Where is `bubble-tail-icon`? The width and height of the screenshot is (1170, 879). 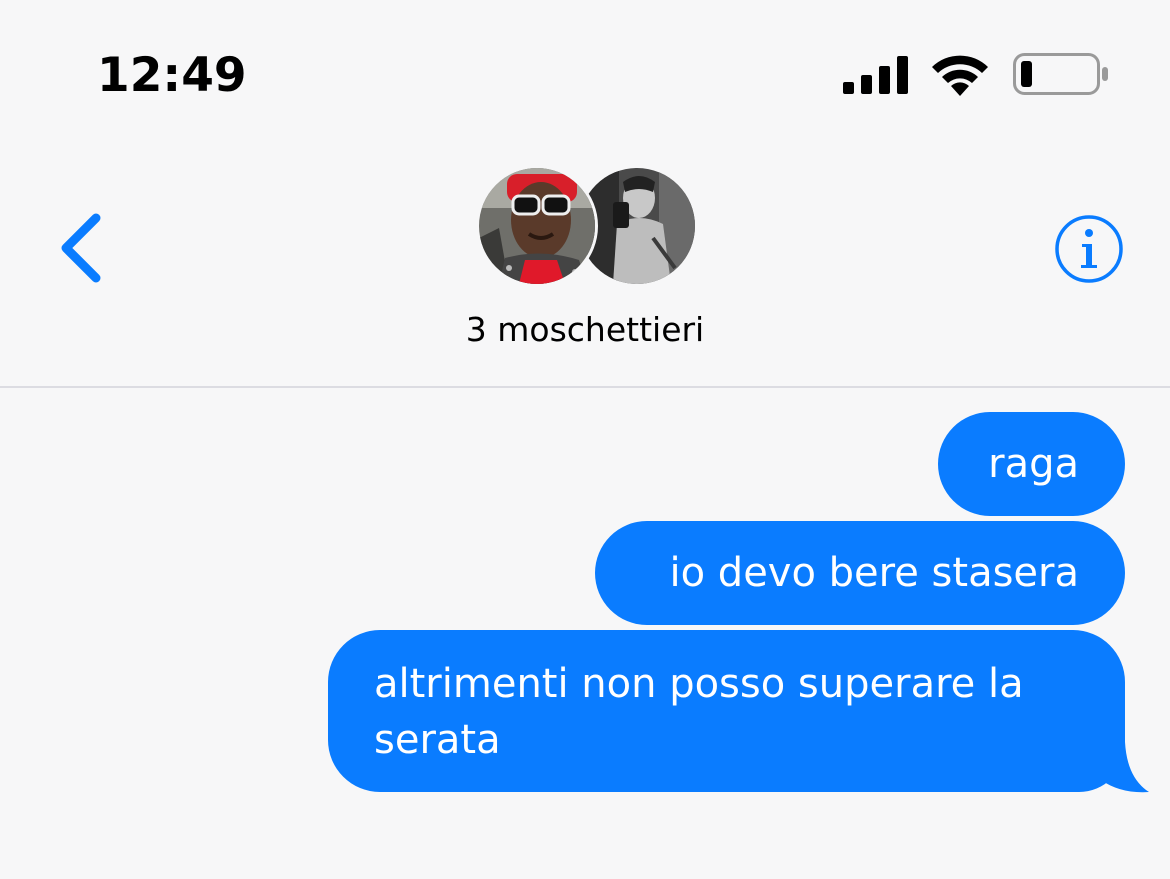 bubble-tail-icon is located at coordinates (1122, 767).